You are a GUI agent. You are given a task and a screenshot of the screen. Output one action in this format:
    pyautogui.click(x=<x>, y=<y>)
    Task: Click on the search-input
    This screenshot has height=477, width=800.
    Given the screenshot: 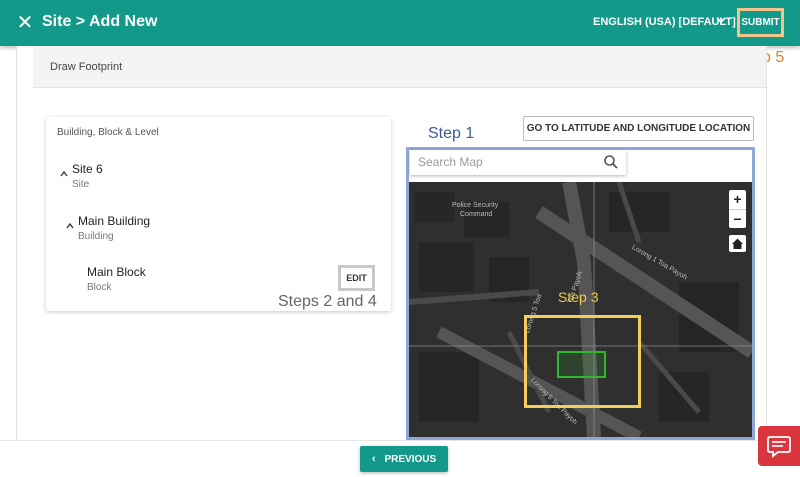 What is the action you would take?
    pyautogui.click(x=508, y=162)
    